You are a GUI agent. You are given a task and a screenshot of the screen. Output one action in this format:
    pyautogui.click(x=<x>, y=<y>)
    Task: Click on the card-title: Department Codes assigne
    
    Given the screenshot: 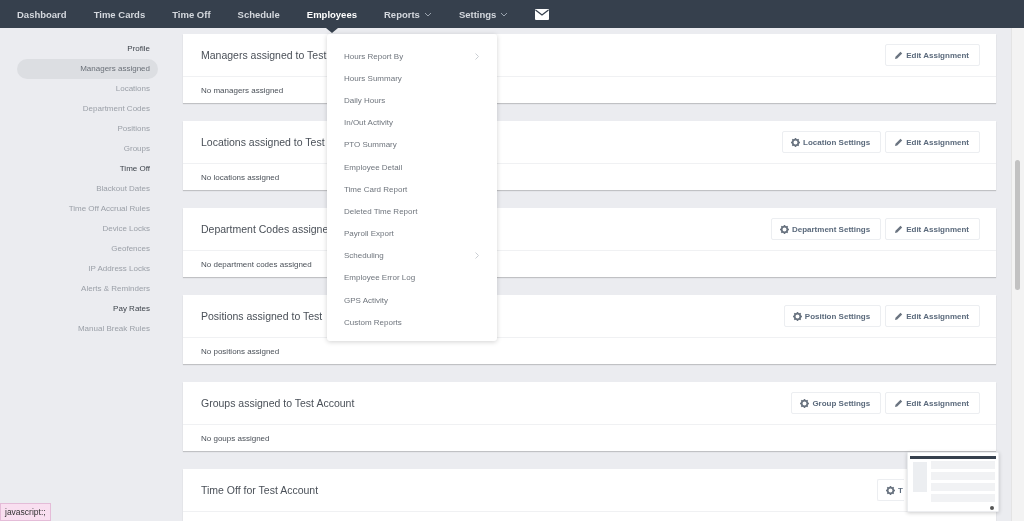 What is the action you would take?
    pyautogui.click(x=265, y=229)
    